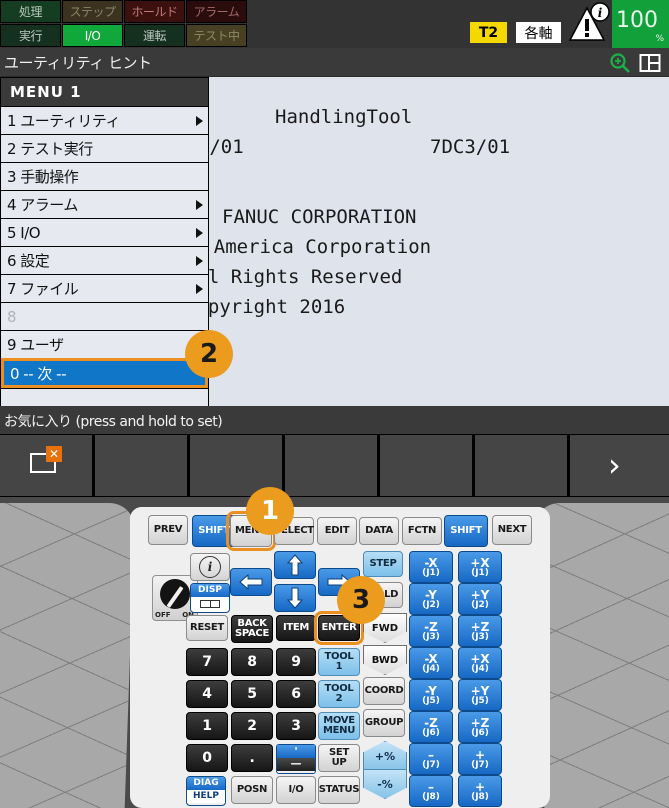 This screenshot has height=808, width=669. I want to click on jog-minus-j7-key: – (J7), so click(431, 759).